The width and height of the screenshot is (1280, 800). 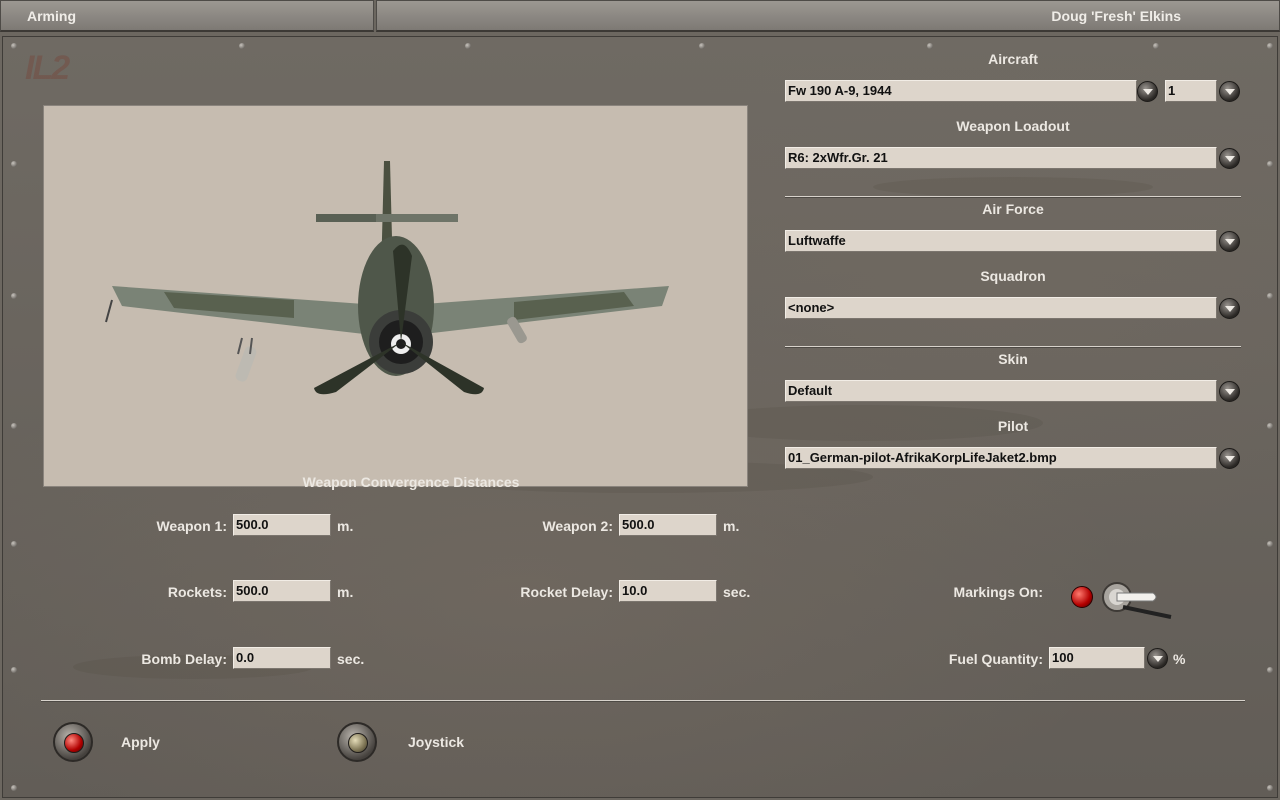 I want to click on weapon-loadout-dropdown-icon, so click(x=1229, y=158).